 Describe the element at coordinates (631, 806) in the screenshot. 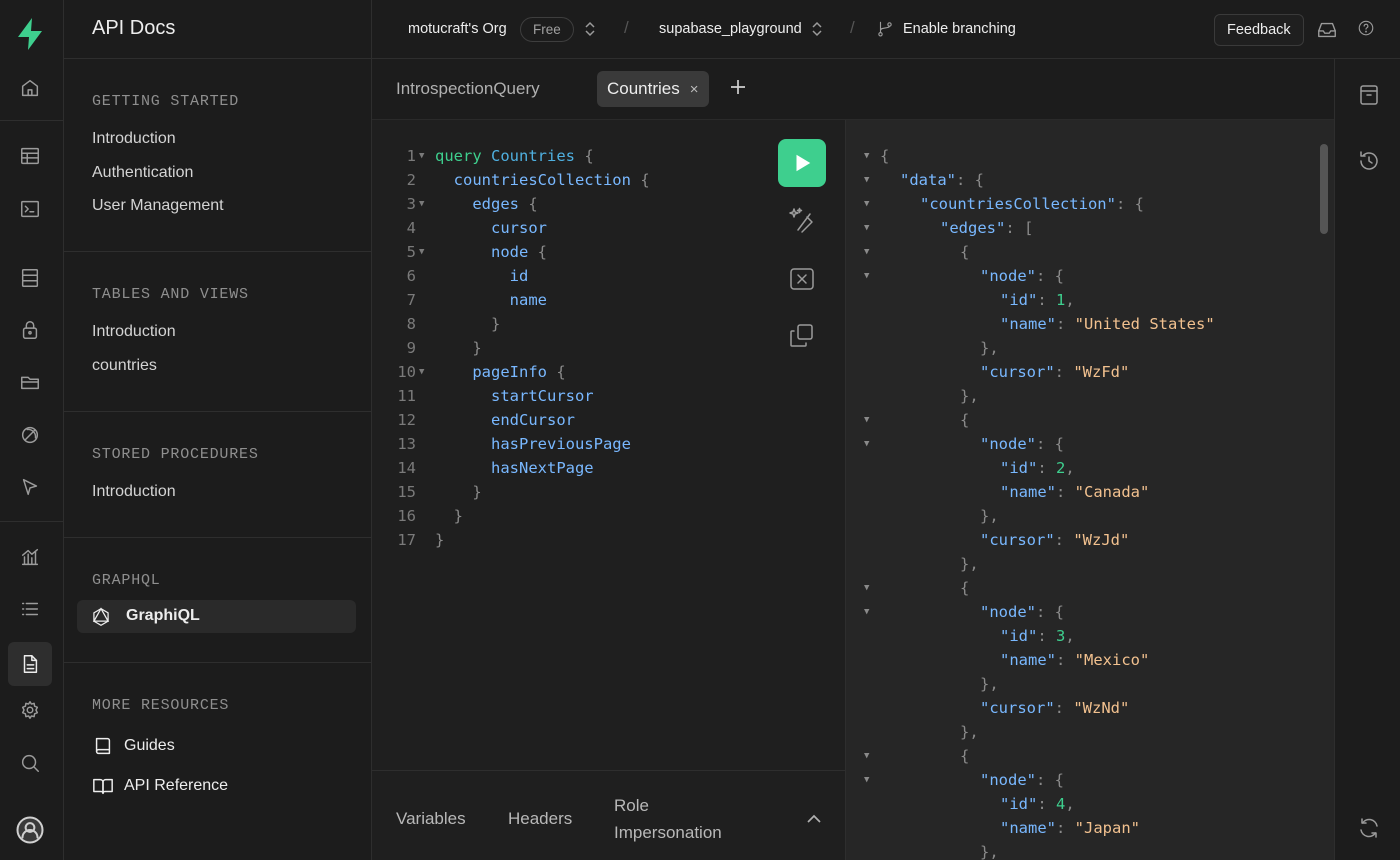

I see `tab-role: Role` at that location.